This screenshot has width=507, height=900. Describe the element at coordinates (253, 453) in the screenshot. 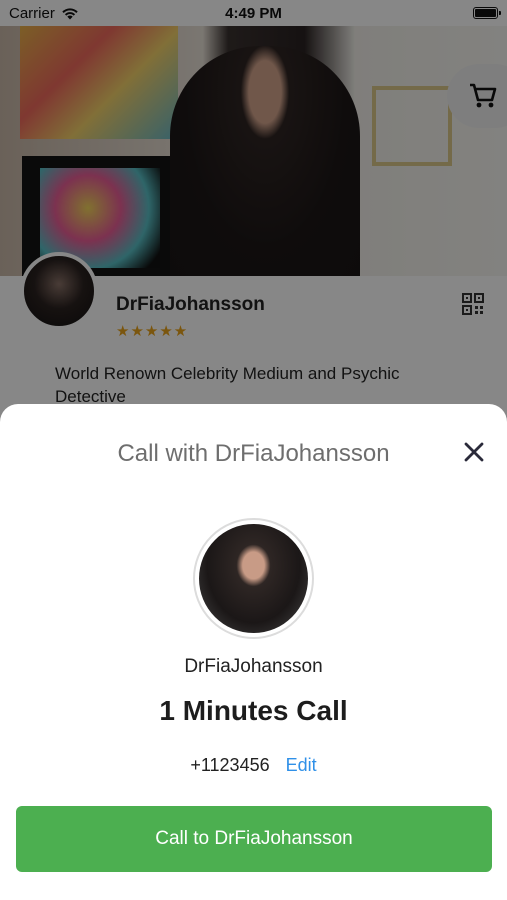

I see `sheet-title: Call with DrFiaJohansson` at that location.